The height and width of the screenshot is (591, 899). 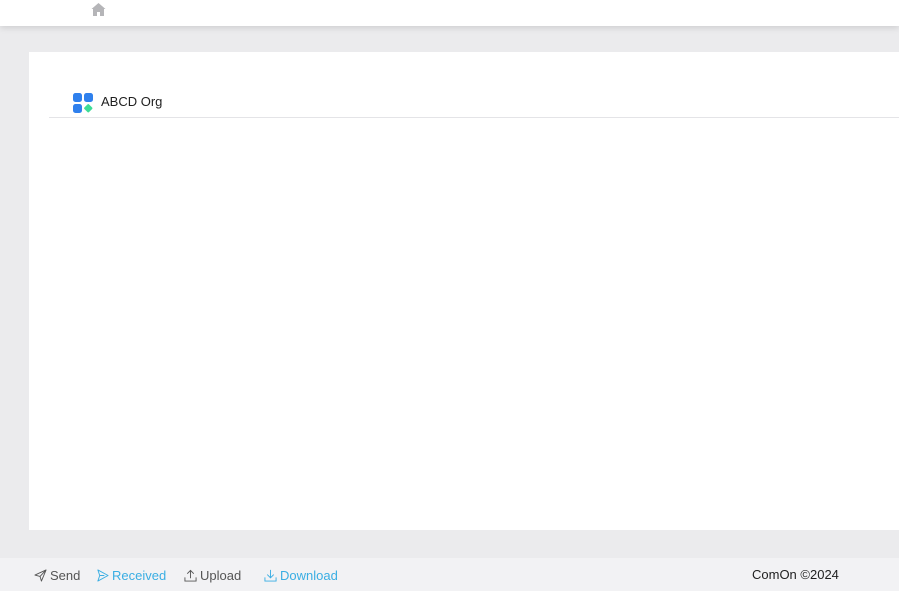 What do you see at coordinates (221, 575) in the screenshot?
I see `nav-upload-label: Upload` at bounding box center [221, 575].